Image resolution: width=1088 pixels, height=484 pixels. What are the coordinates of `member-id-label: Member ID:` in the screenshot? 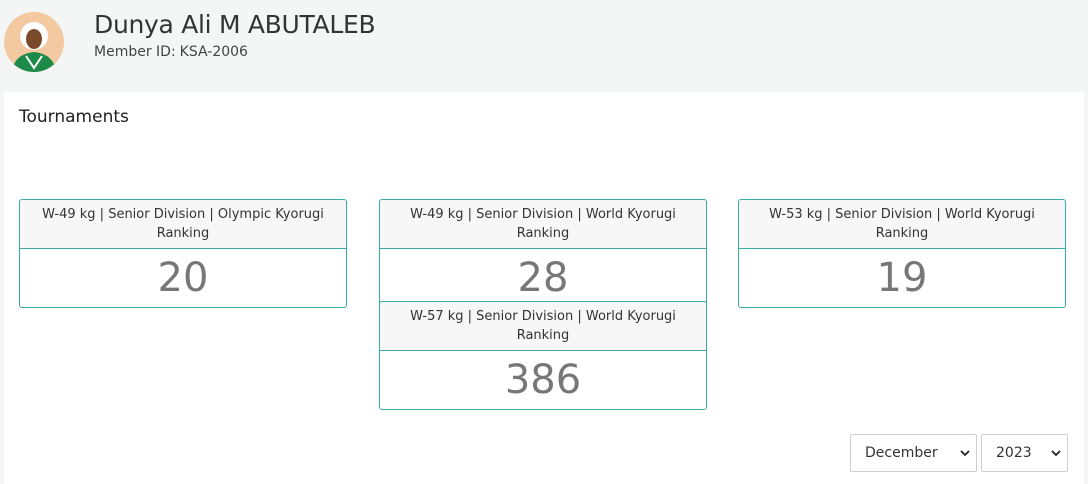 It's located at (135, 52).